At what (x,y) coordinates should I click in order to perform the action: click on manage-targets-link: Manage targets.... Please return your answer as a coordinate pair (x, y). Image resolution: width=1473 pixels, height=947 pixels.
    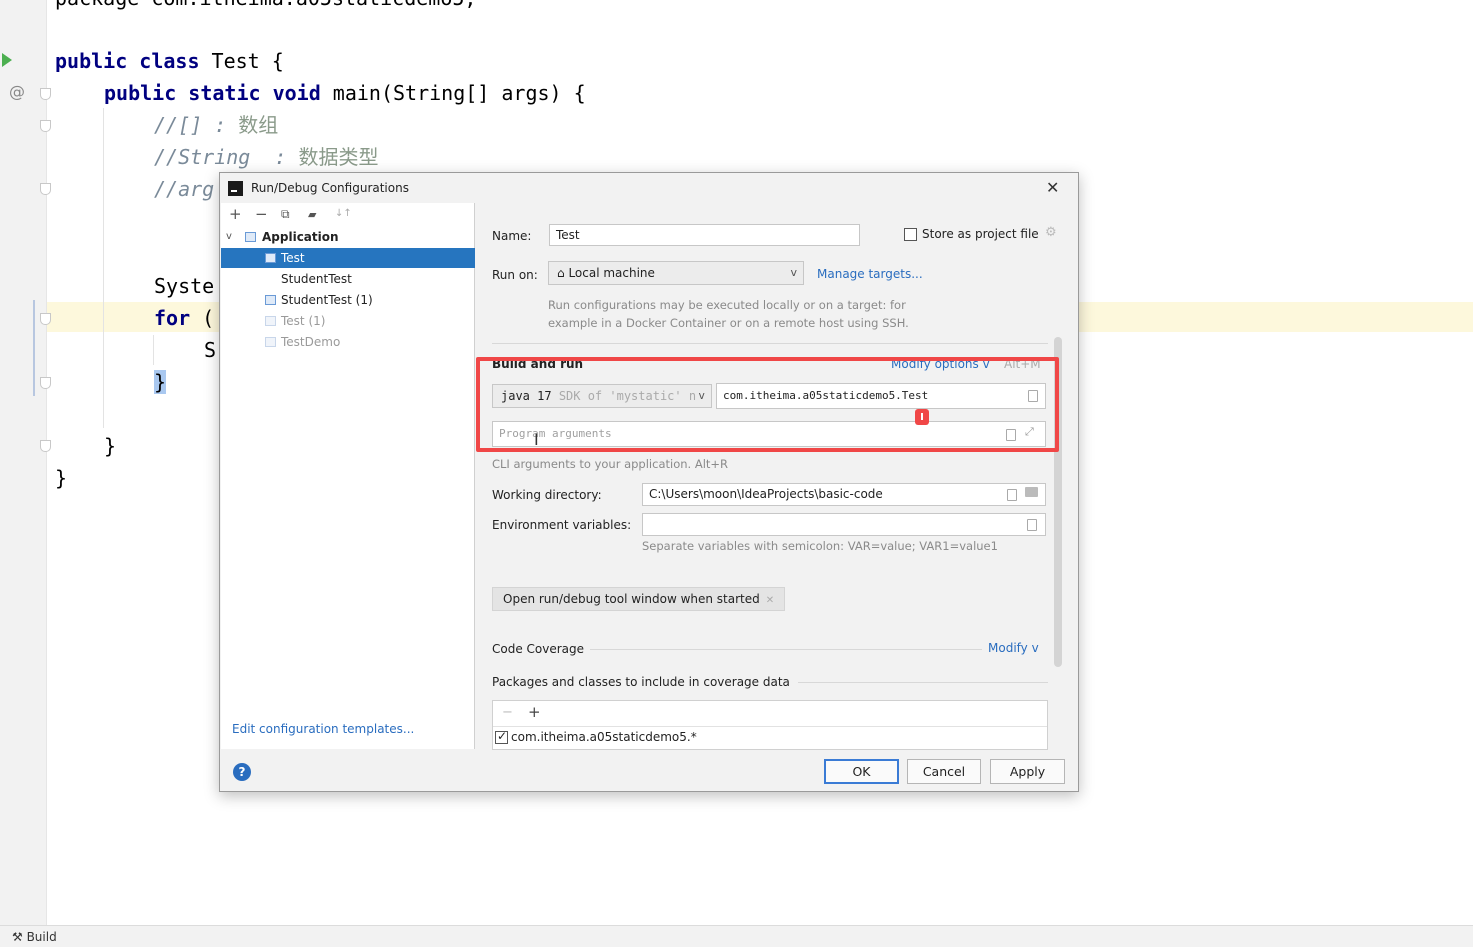
    Looking at the image, I should click on (870, 274).